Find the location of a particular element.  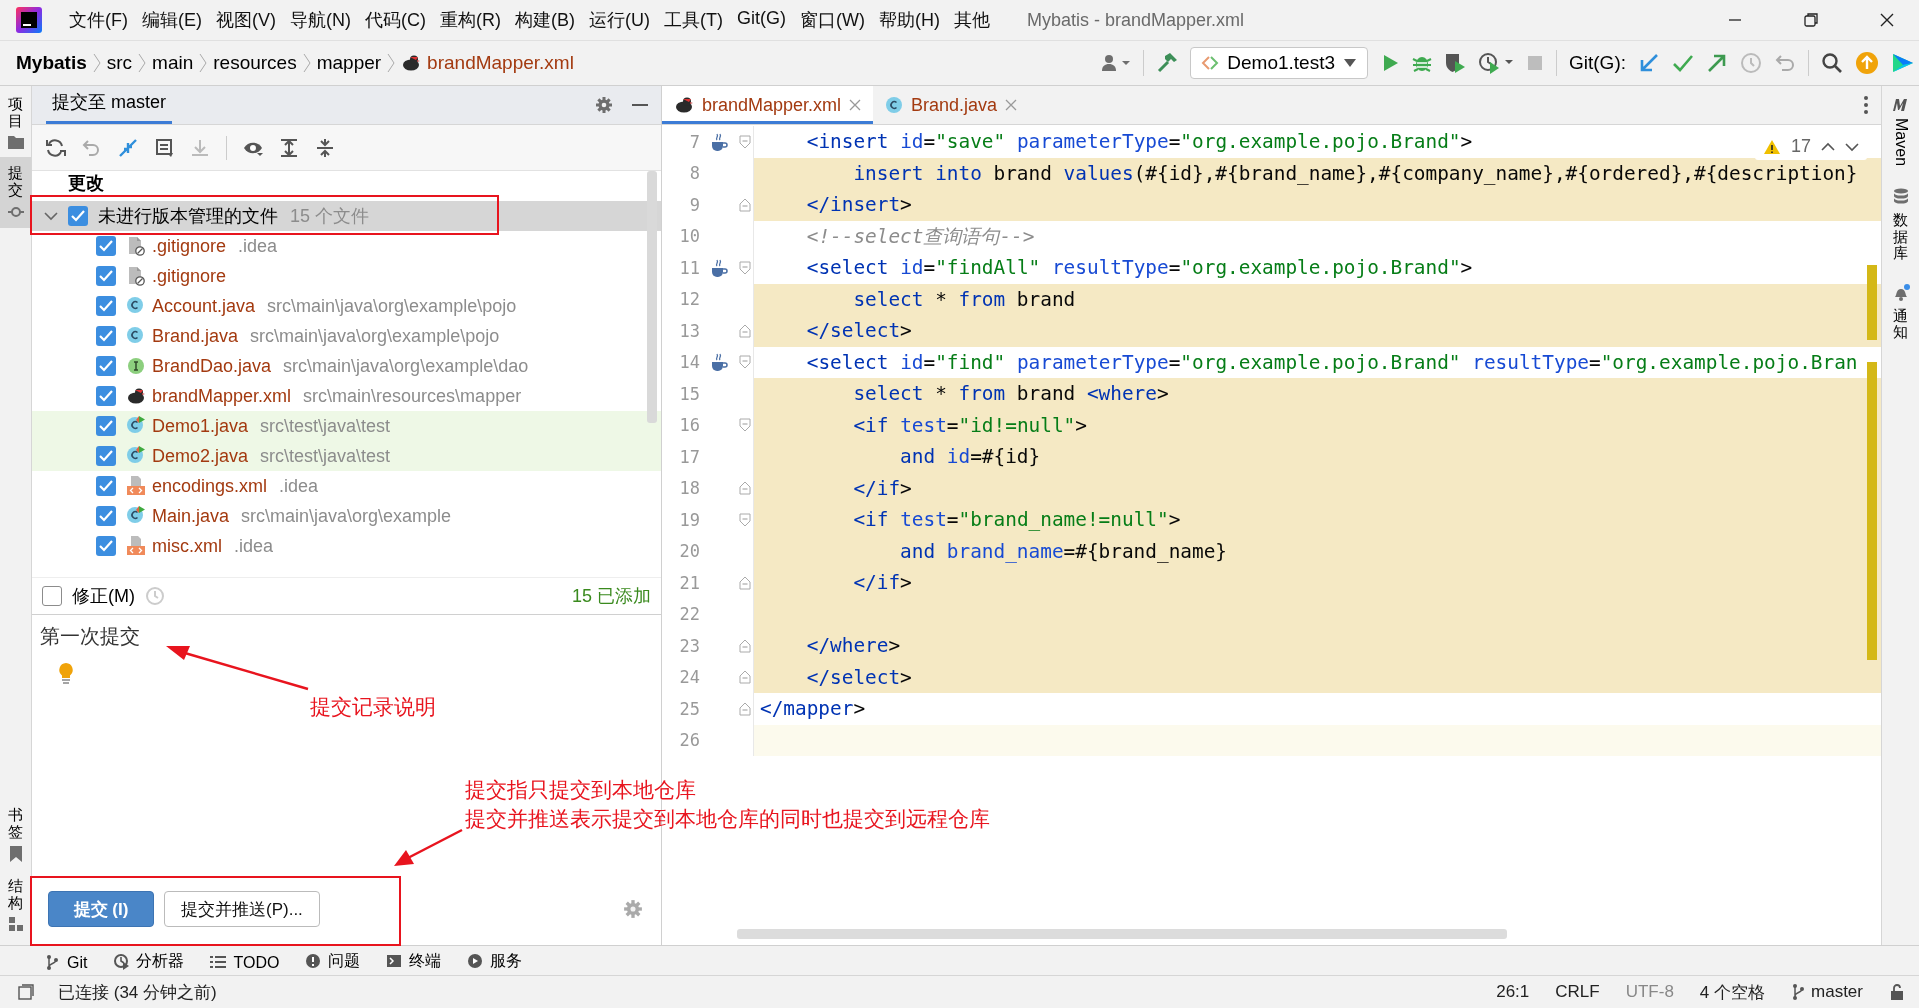

file-row: Demo2.java src\test\java\test is located at coordinates (346, 456).